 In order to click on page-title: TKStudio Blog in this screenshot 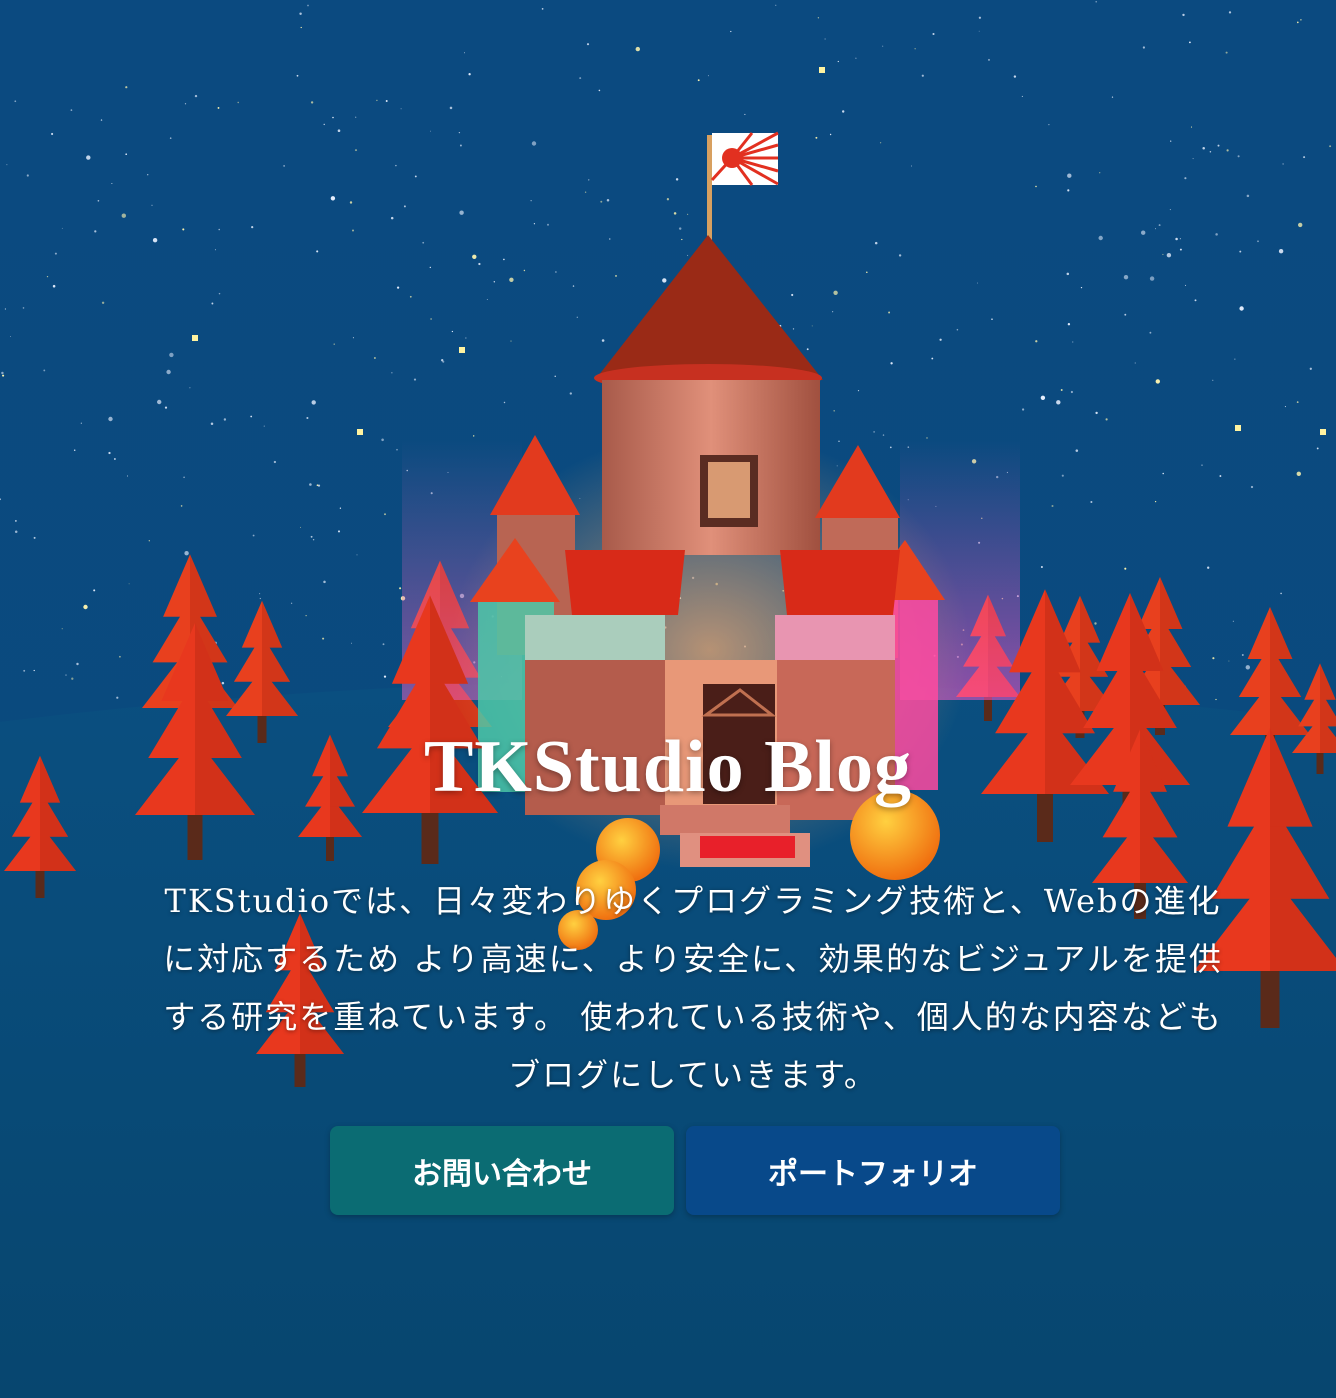, I will do `click(667, 767)`.